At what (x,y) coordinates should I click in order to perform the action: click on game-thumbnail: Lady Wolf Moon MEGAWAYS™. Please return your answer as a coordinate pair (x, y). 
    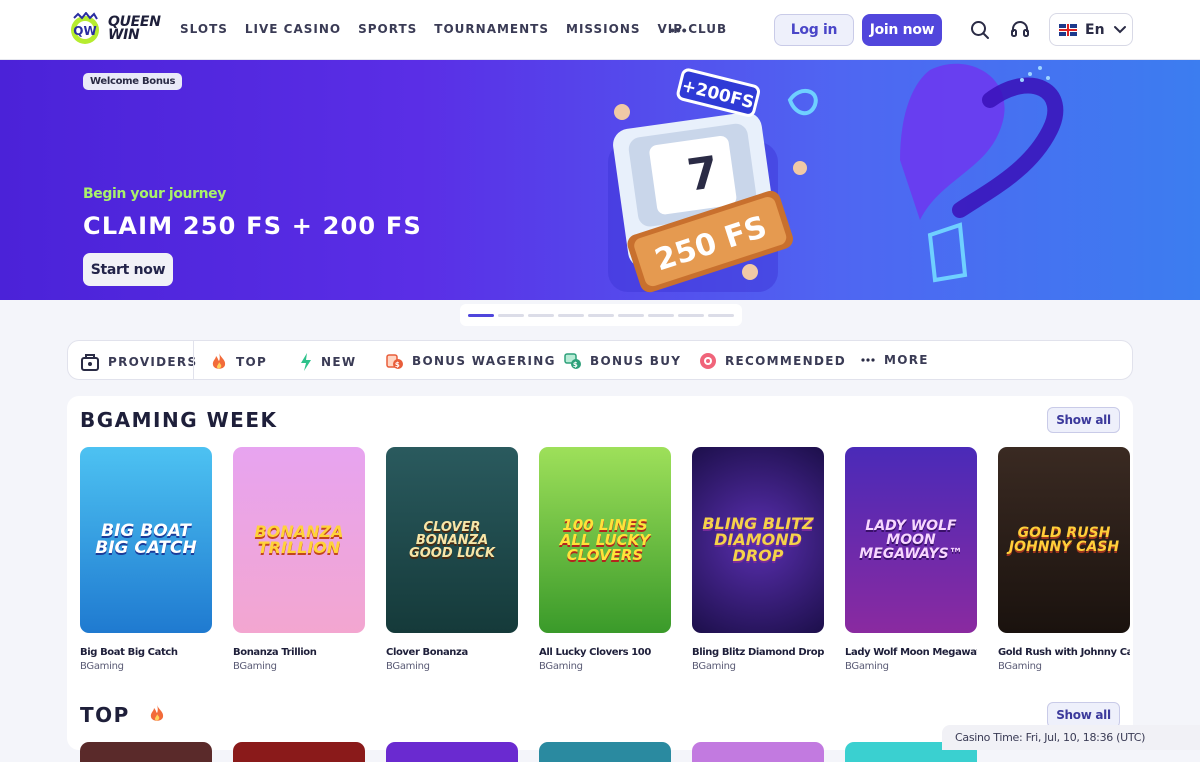
    Looking at the image, I should click on (911, 540).